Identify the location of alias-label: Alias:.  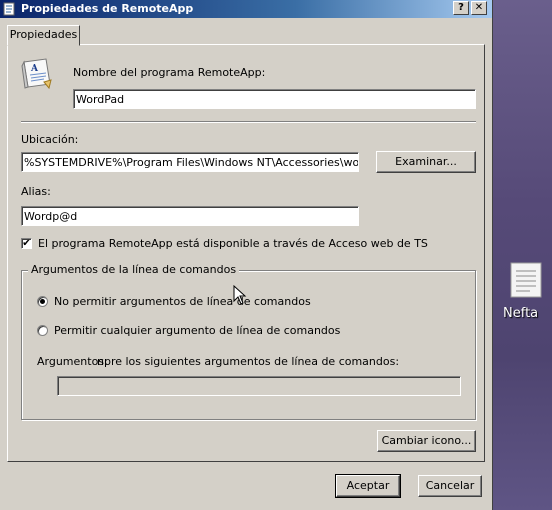
(36, 191).